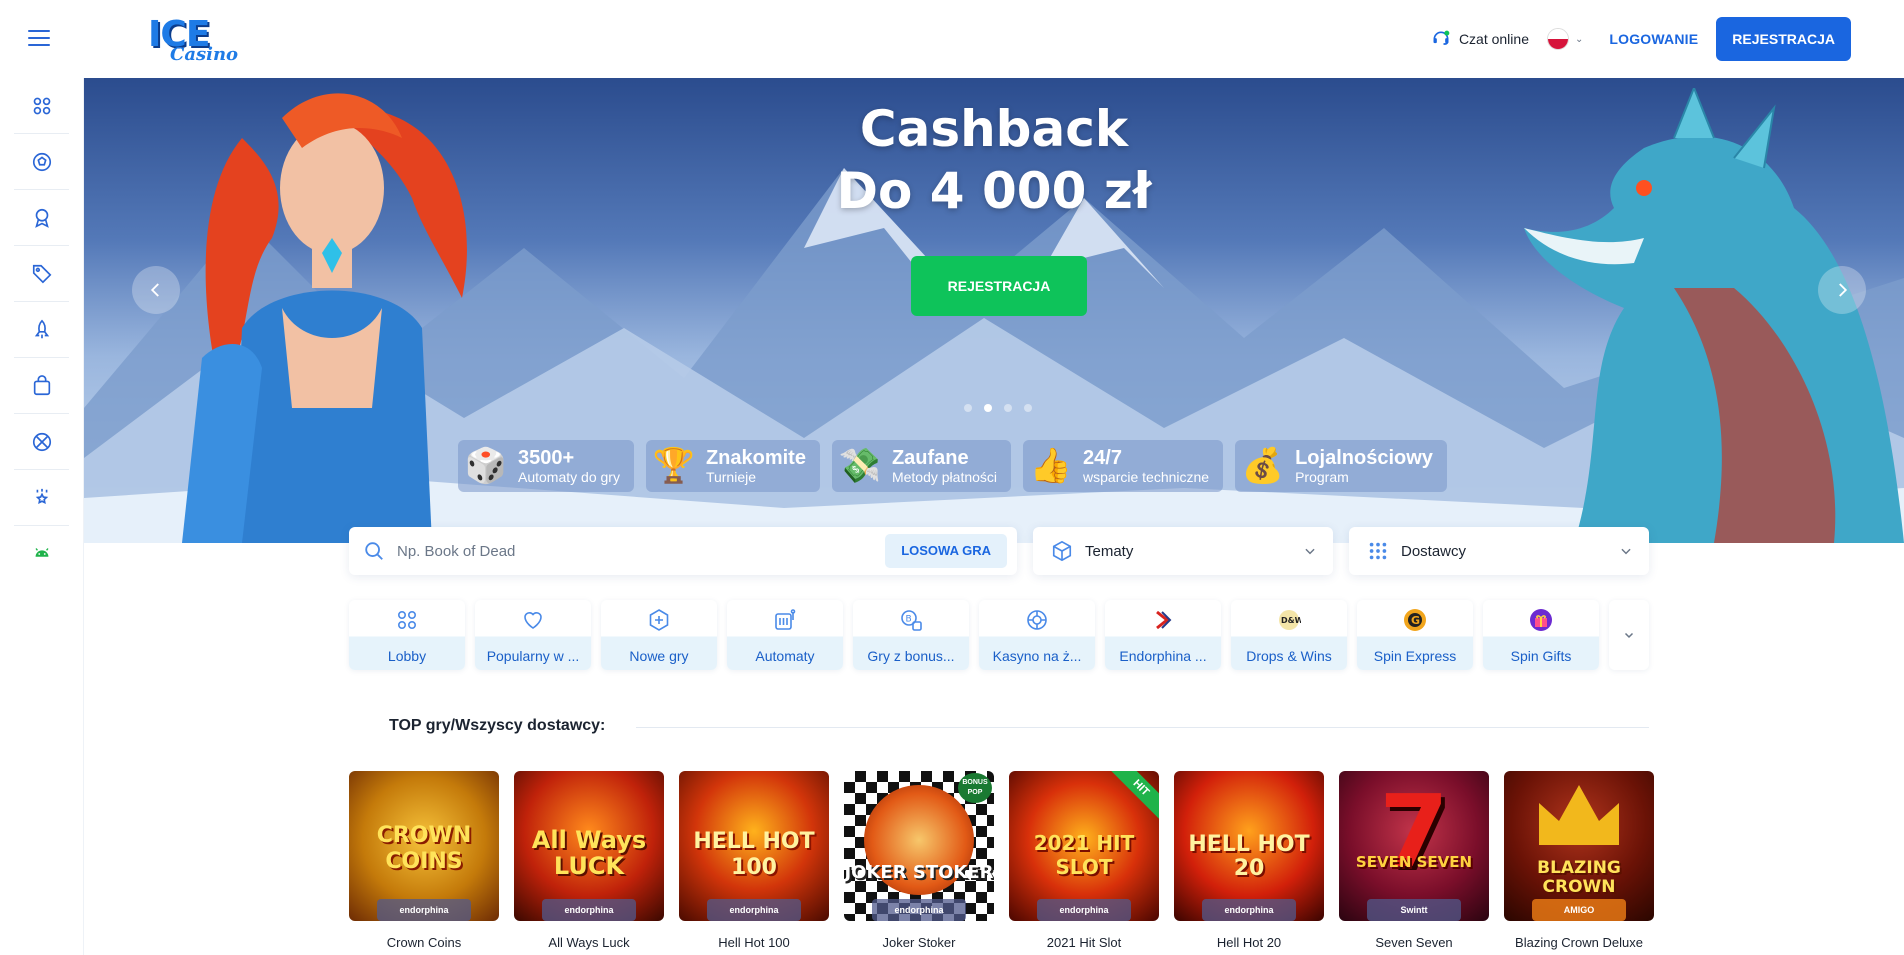 The image size is (1904, 955). What do you see at coordinates (589, 942) in the screenshot?
I see `game-title: All Ways Luck` at bounding box center [589, 942].